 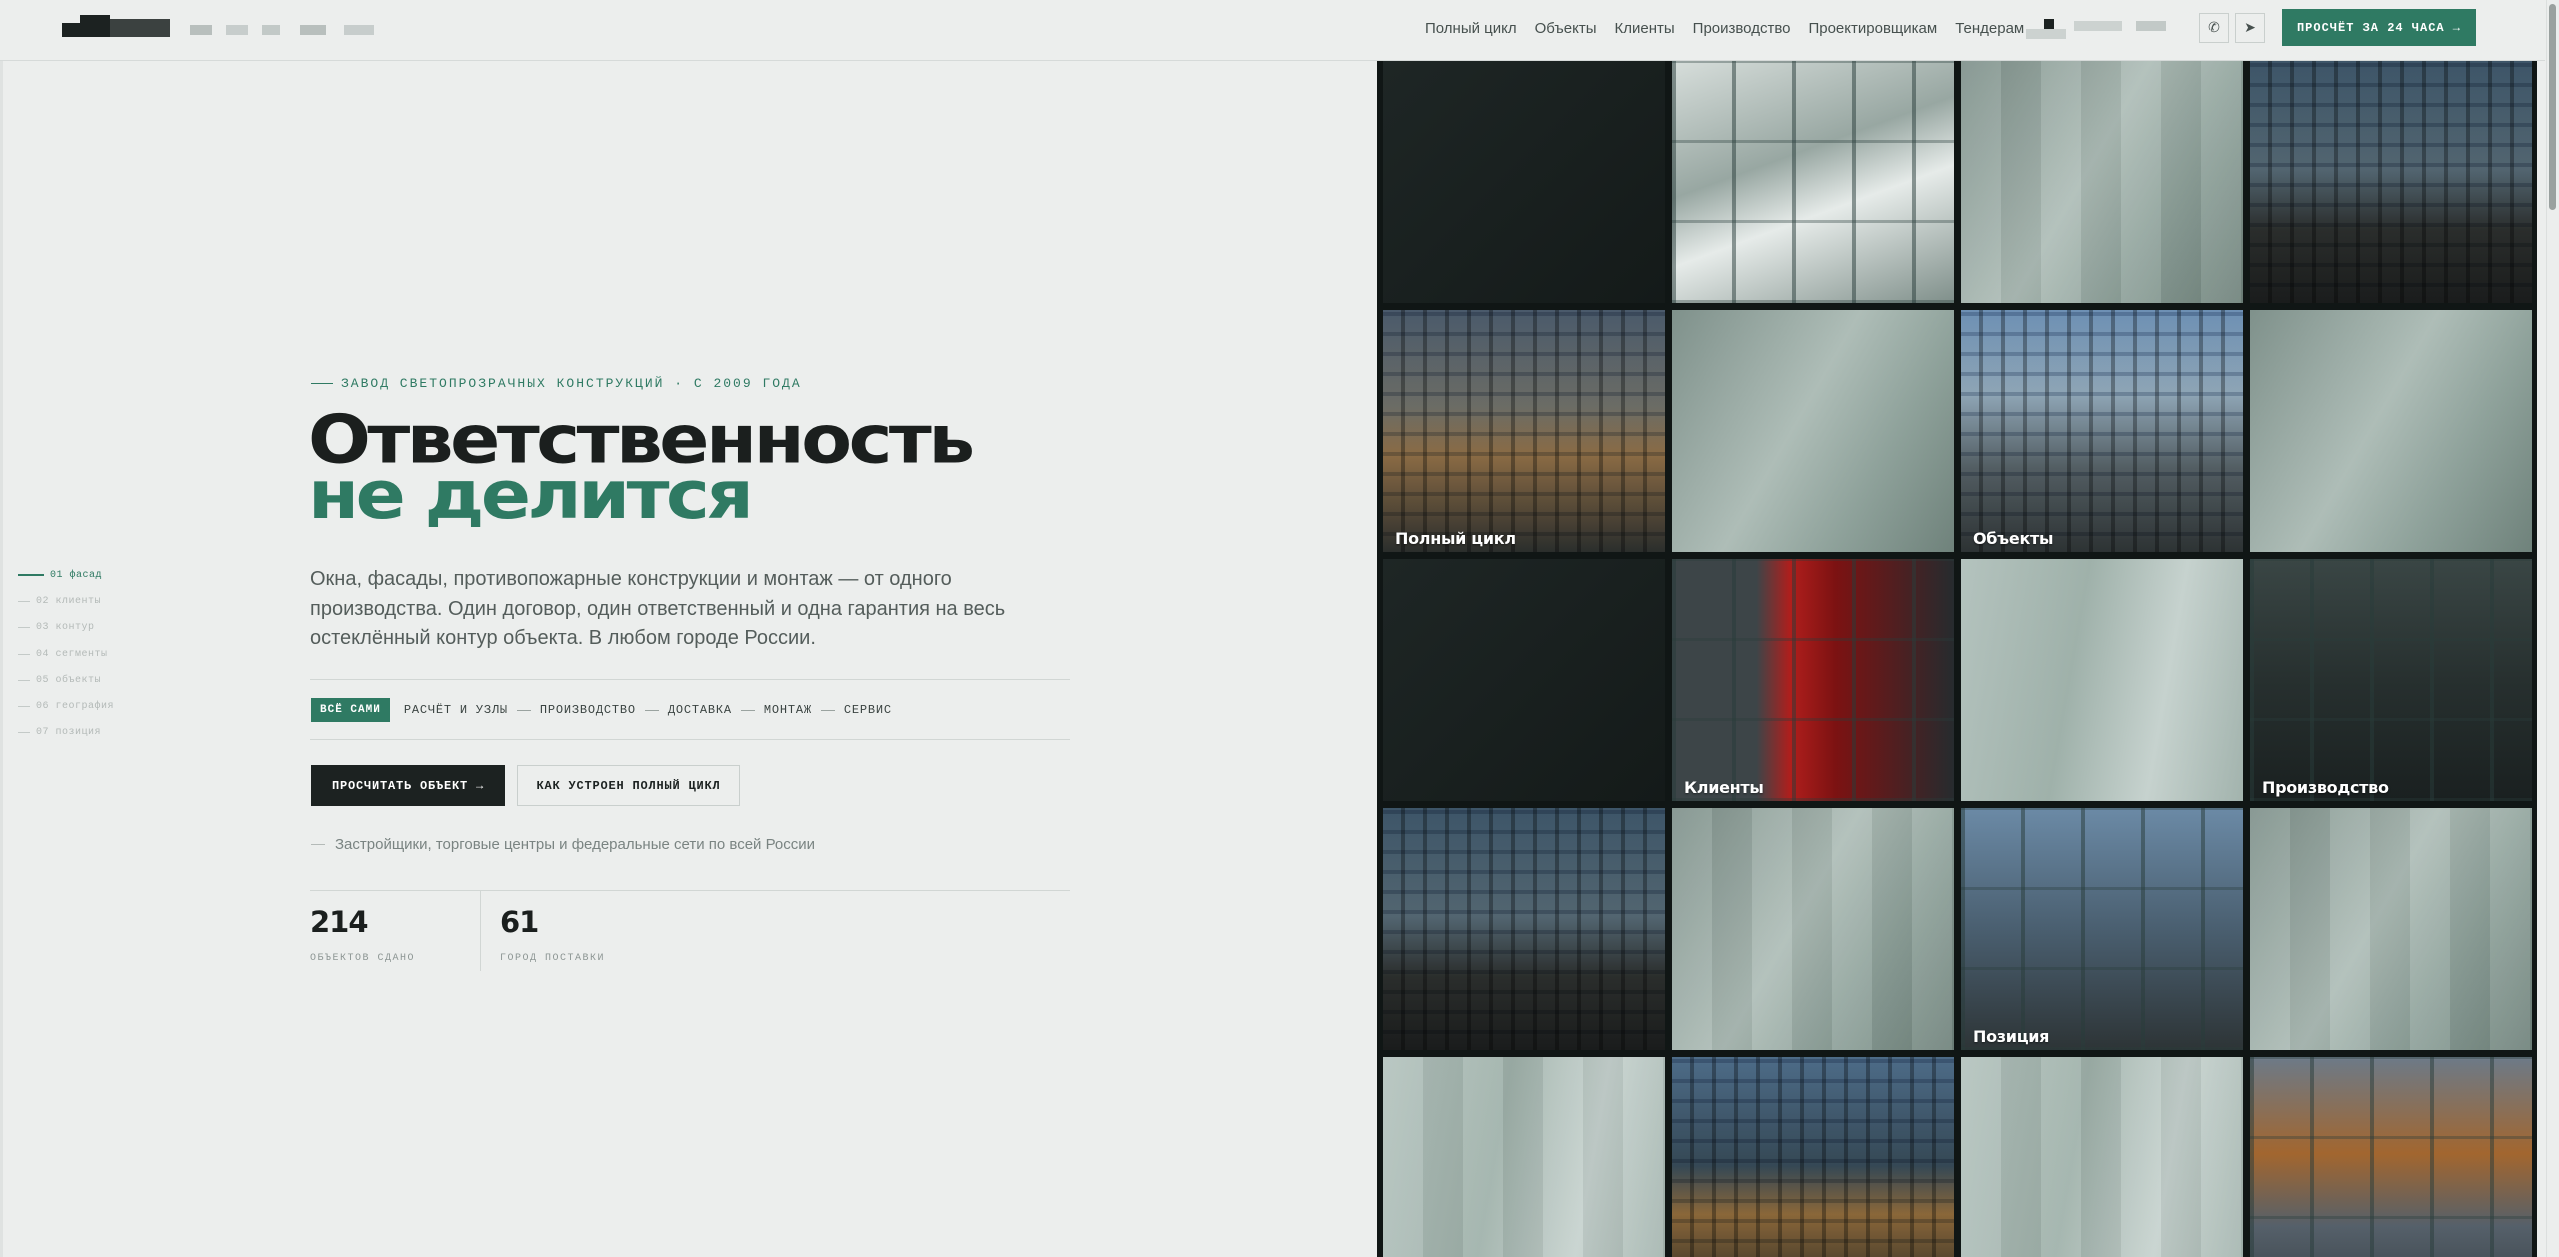 I want to click on stat-objects: 214 ОБЪЕКТОВ СДАНО, so click(x=363, y=934).